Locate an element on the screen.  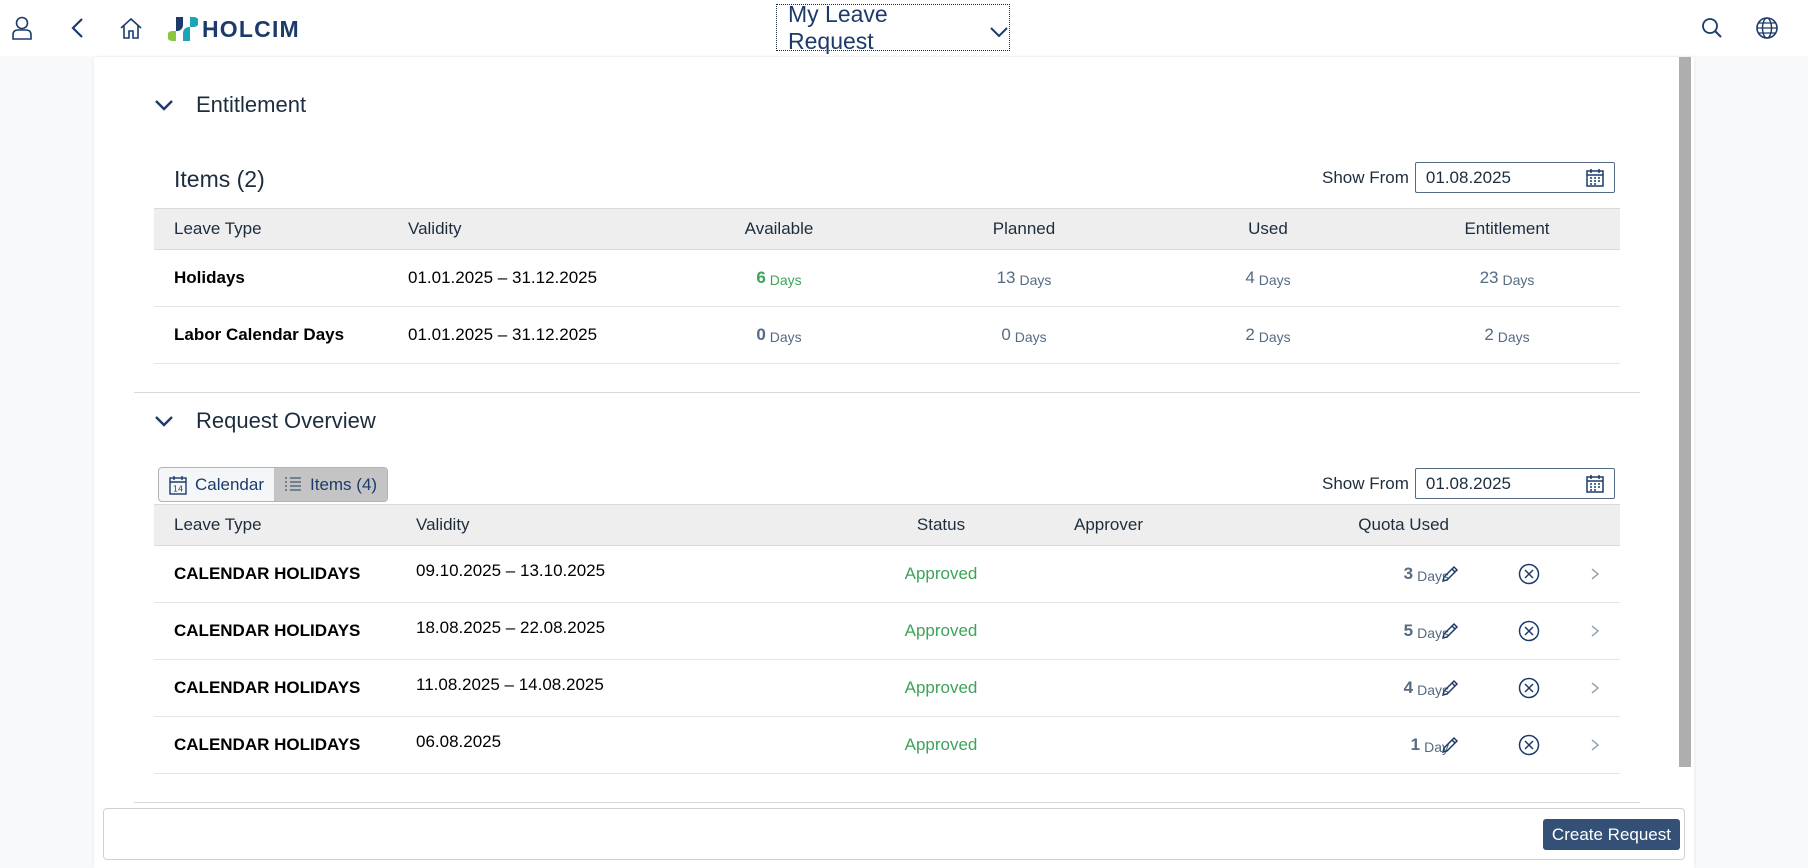
footer-toolbar: Create Request is located at coordinates (894, 834).